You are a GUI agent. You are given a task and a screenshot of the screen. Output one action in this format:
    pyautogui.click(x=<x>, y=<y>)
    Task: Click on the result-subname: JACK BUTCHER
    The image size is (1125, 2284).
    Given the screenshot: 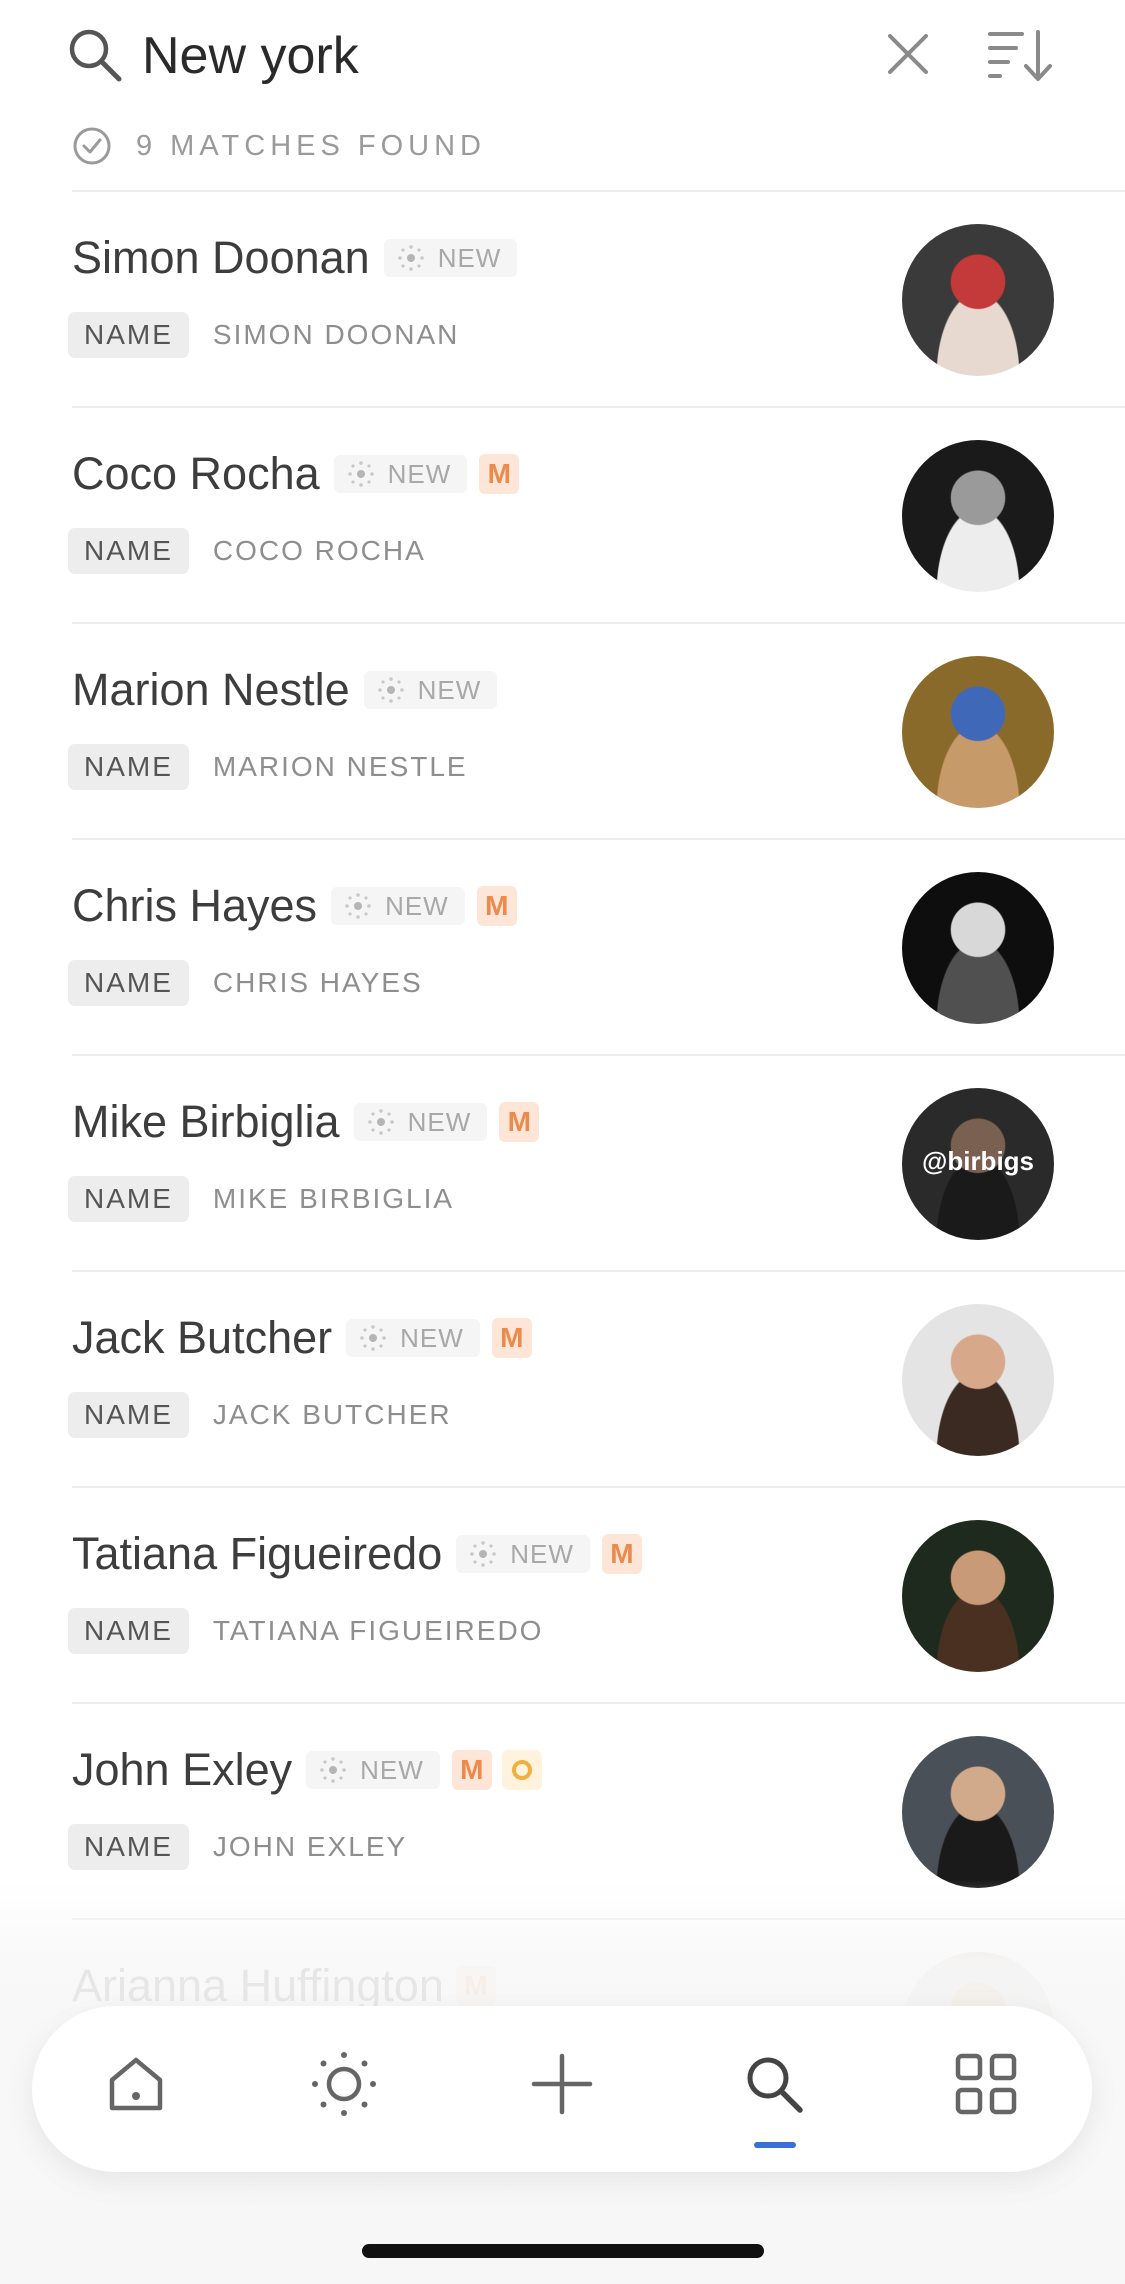 What is the action you would take?
    pyautogui.click(x=332, y=1414)
    